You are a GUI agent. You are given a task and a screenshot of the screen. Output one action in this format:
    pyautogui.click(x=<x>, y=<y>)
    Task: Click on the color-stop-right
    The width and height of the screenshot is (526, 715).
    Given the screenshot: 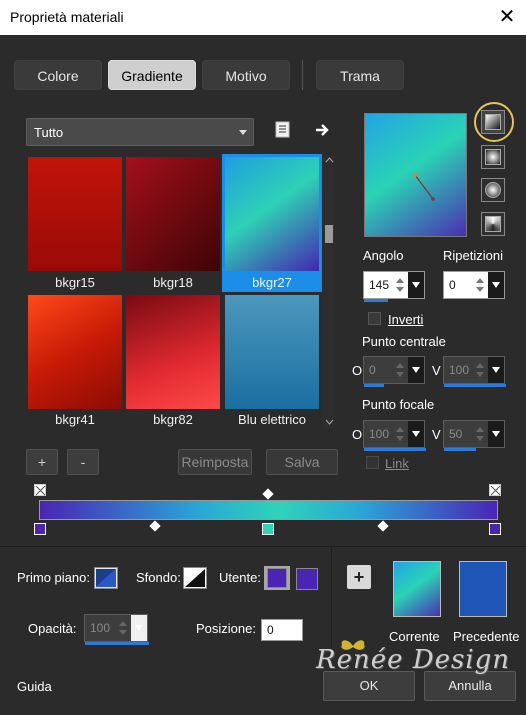 What is the action you would take?
    pyautogui.click(x=495, y=529)
    